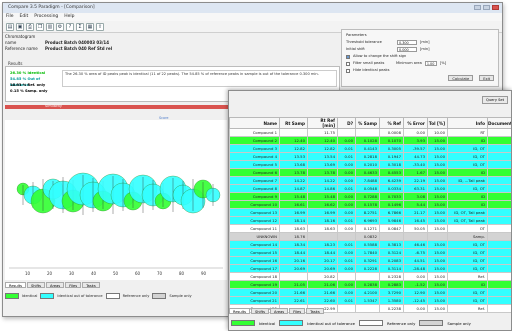 The height and width of the screenshot is (331, 512). Describe the element at coordinates (367, 123) in the screenshot. I see `column-header: % Samp` at that location.